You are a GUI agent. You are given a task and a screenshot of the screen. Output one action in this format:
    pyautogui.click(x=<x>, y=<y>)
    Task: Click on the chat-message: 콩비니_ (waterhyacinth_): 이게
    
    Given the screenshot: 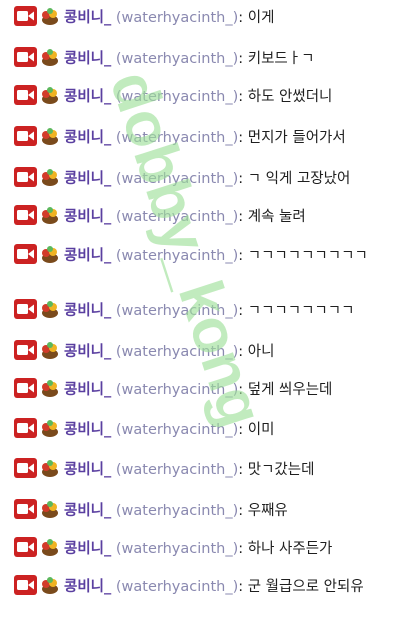 What is the action you would take?
    pyautogui.click(x=200, y=18)
    